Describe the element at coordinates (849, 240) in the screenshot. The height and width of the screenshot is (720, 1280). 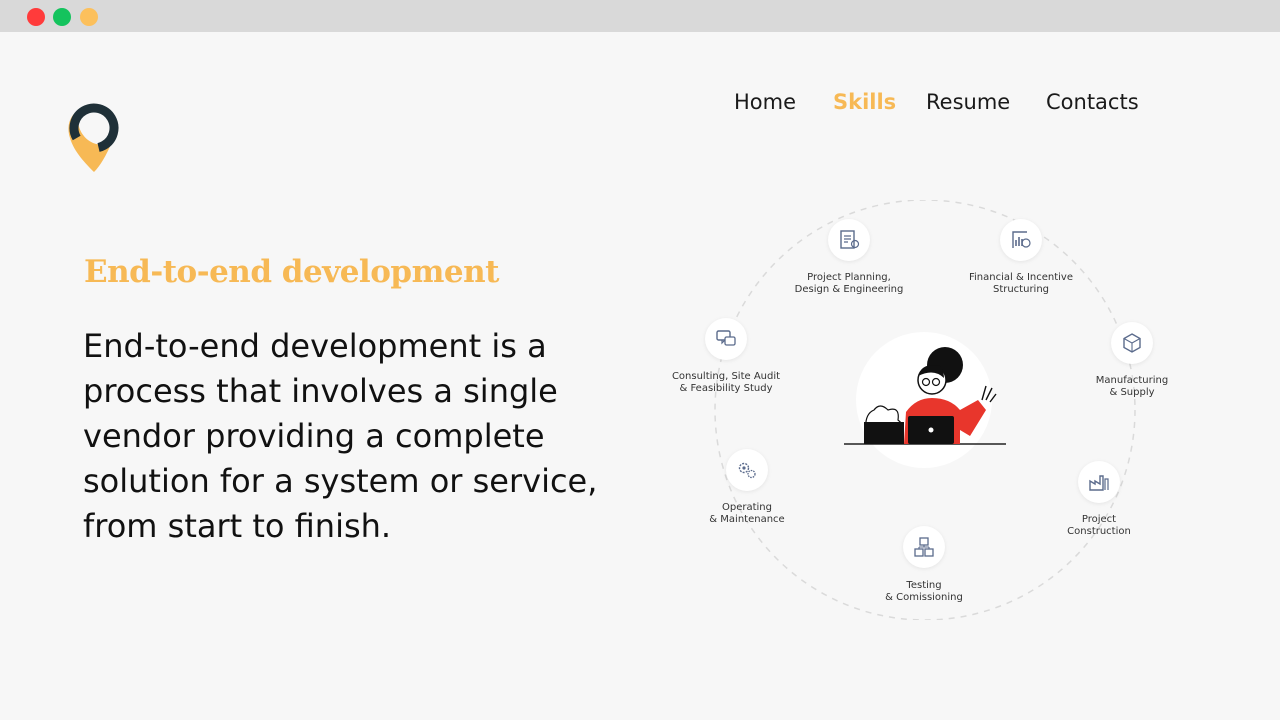
I see `blueprint-icon` at that location.